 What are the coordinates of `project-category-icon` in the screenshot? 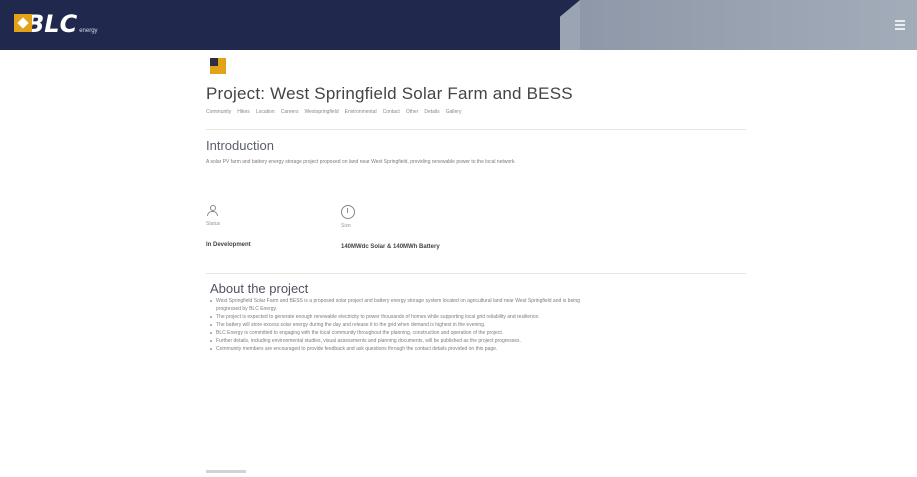 It's located at (218, 66).